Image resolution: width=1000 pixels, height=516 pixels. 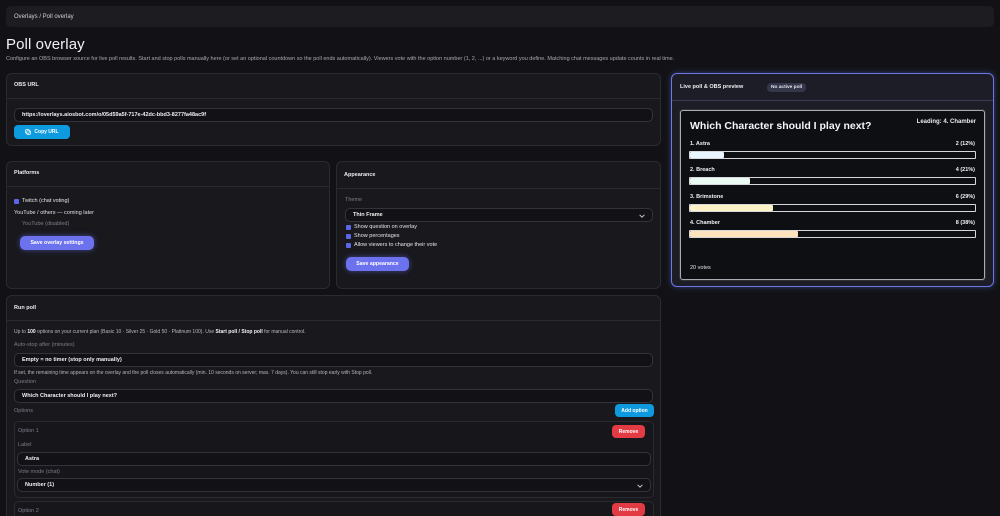 I want to click on vote-mode-value: Number (1), so click(x=40, y=485).